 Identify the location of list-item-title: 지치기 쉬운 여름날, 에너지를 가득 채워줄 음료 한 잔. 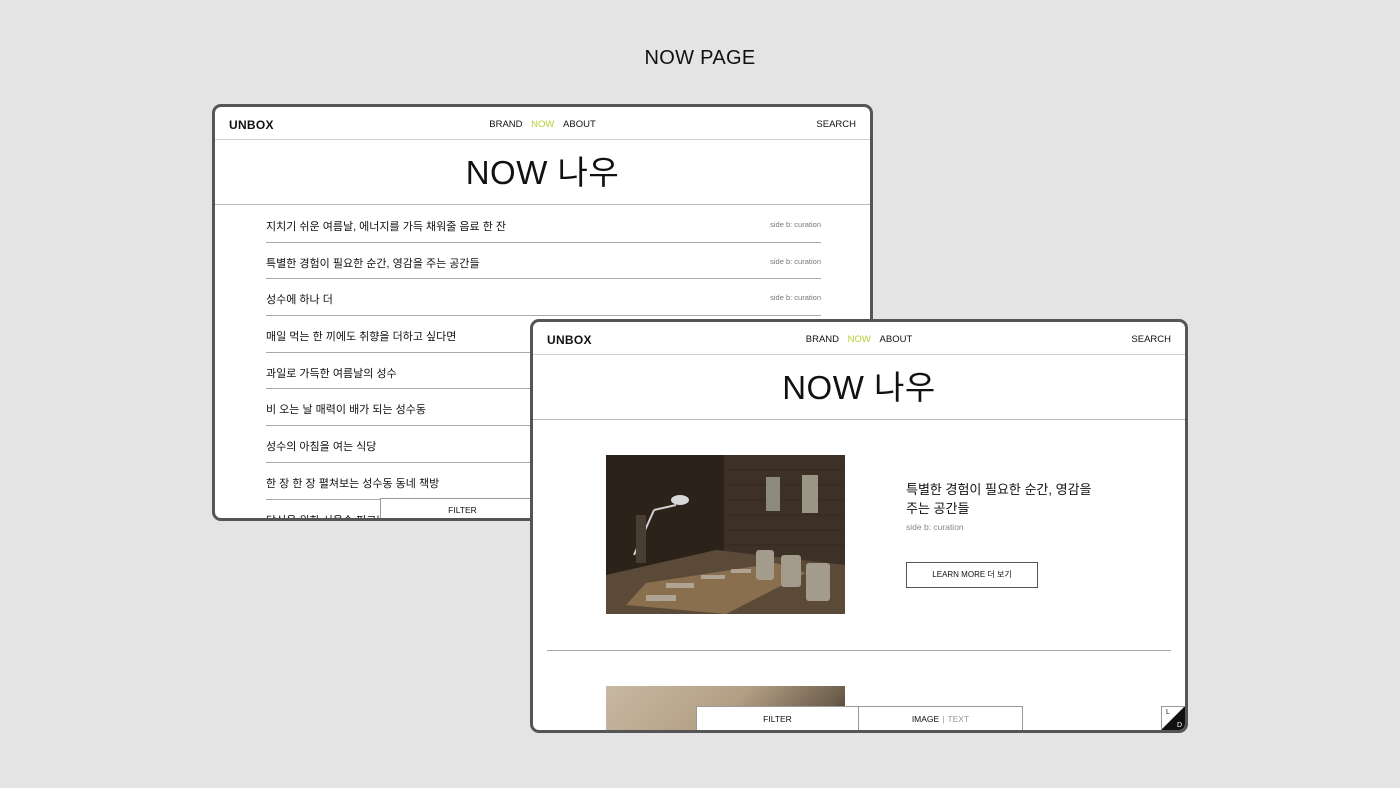
(386, 227).